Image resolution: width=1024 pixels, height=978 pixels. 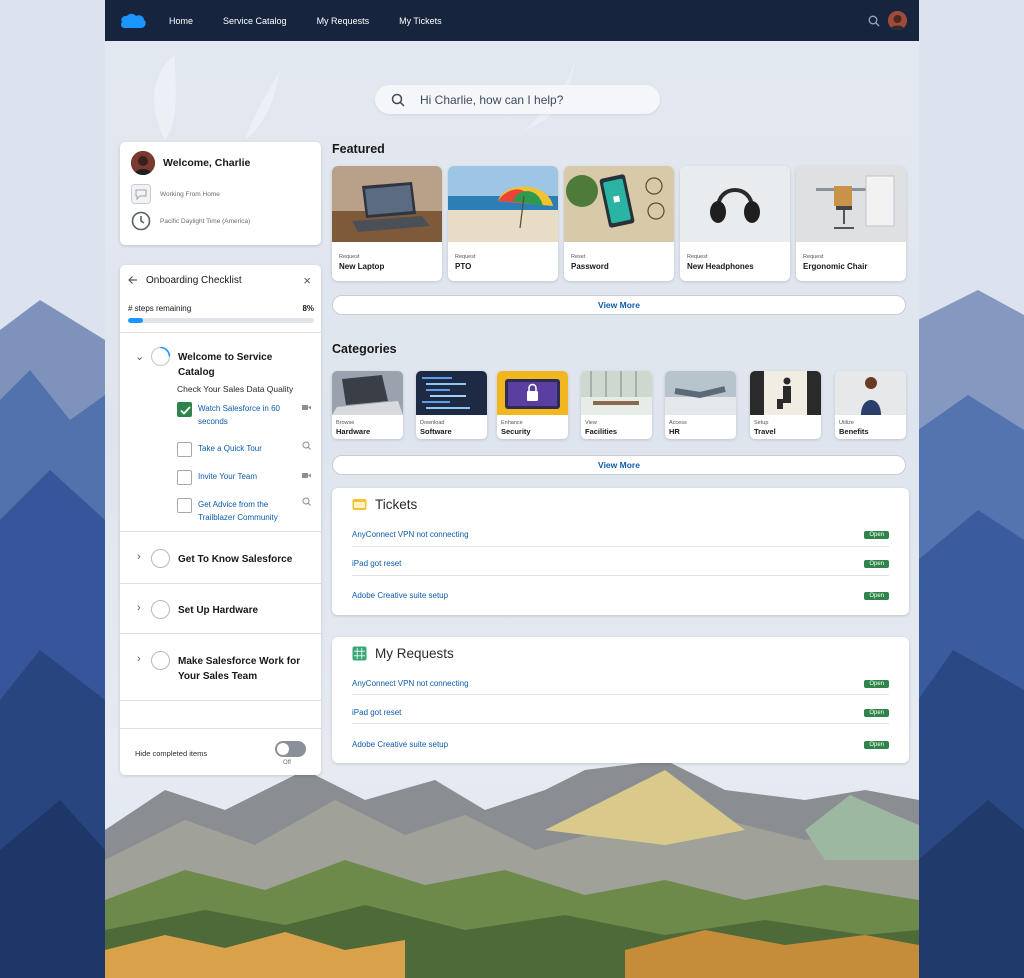 What do you see at coordinates (620, 595) in the screenshot?
I see `ticket-row: Adobe Creative suite setup Open` at bounding box center [620, 595].